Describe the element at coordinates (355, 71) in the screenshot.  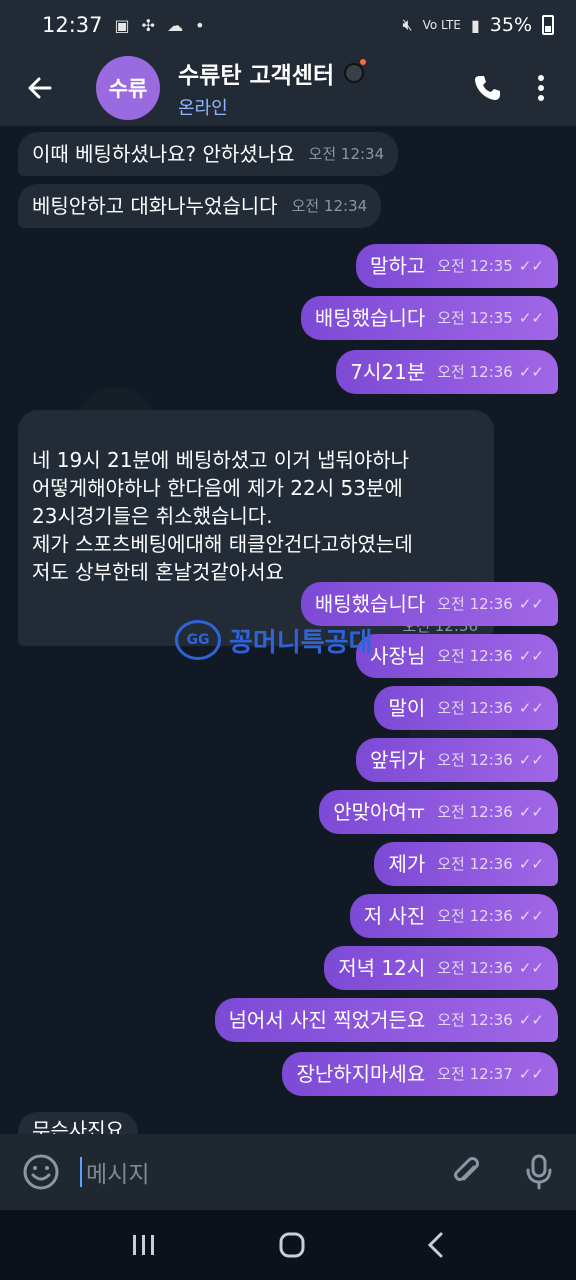
I see `bomb-icon` at that location.